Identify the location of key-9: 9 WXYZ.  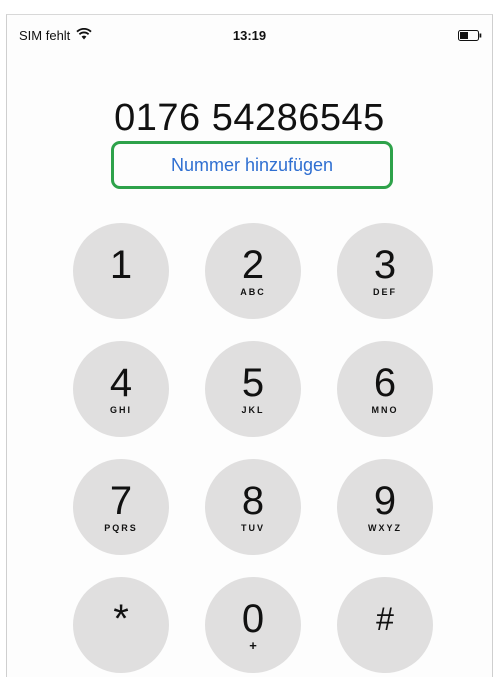
(385, 507).